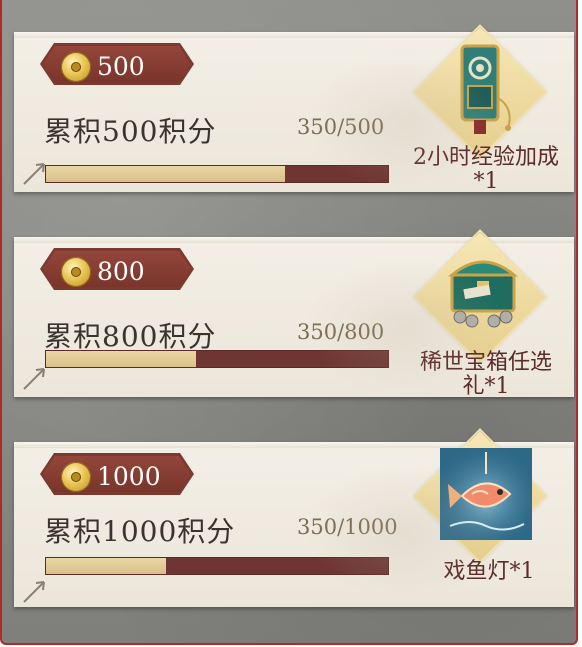 Image resolution: width=582 pixels, height=647 pixels. What do you see at coordinates (486, 386) in the screenshot?
I see `reward-line-2: 礼*1` at bounding box center [486, 386].